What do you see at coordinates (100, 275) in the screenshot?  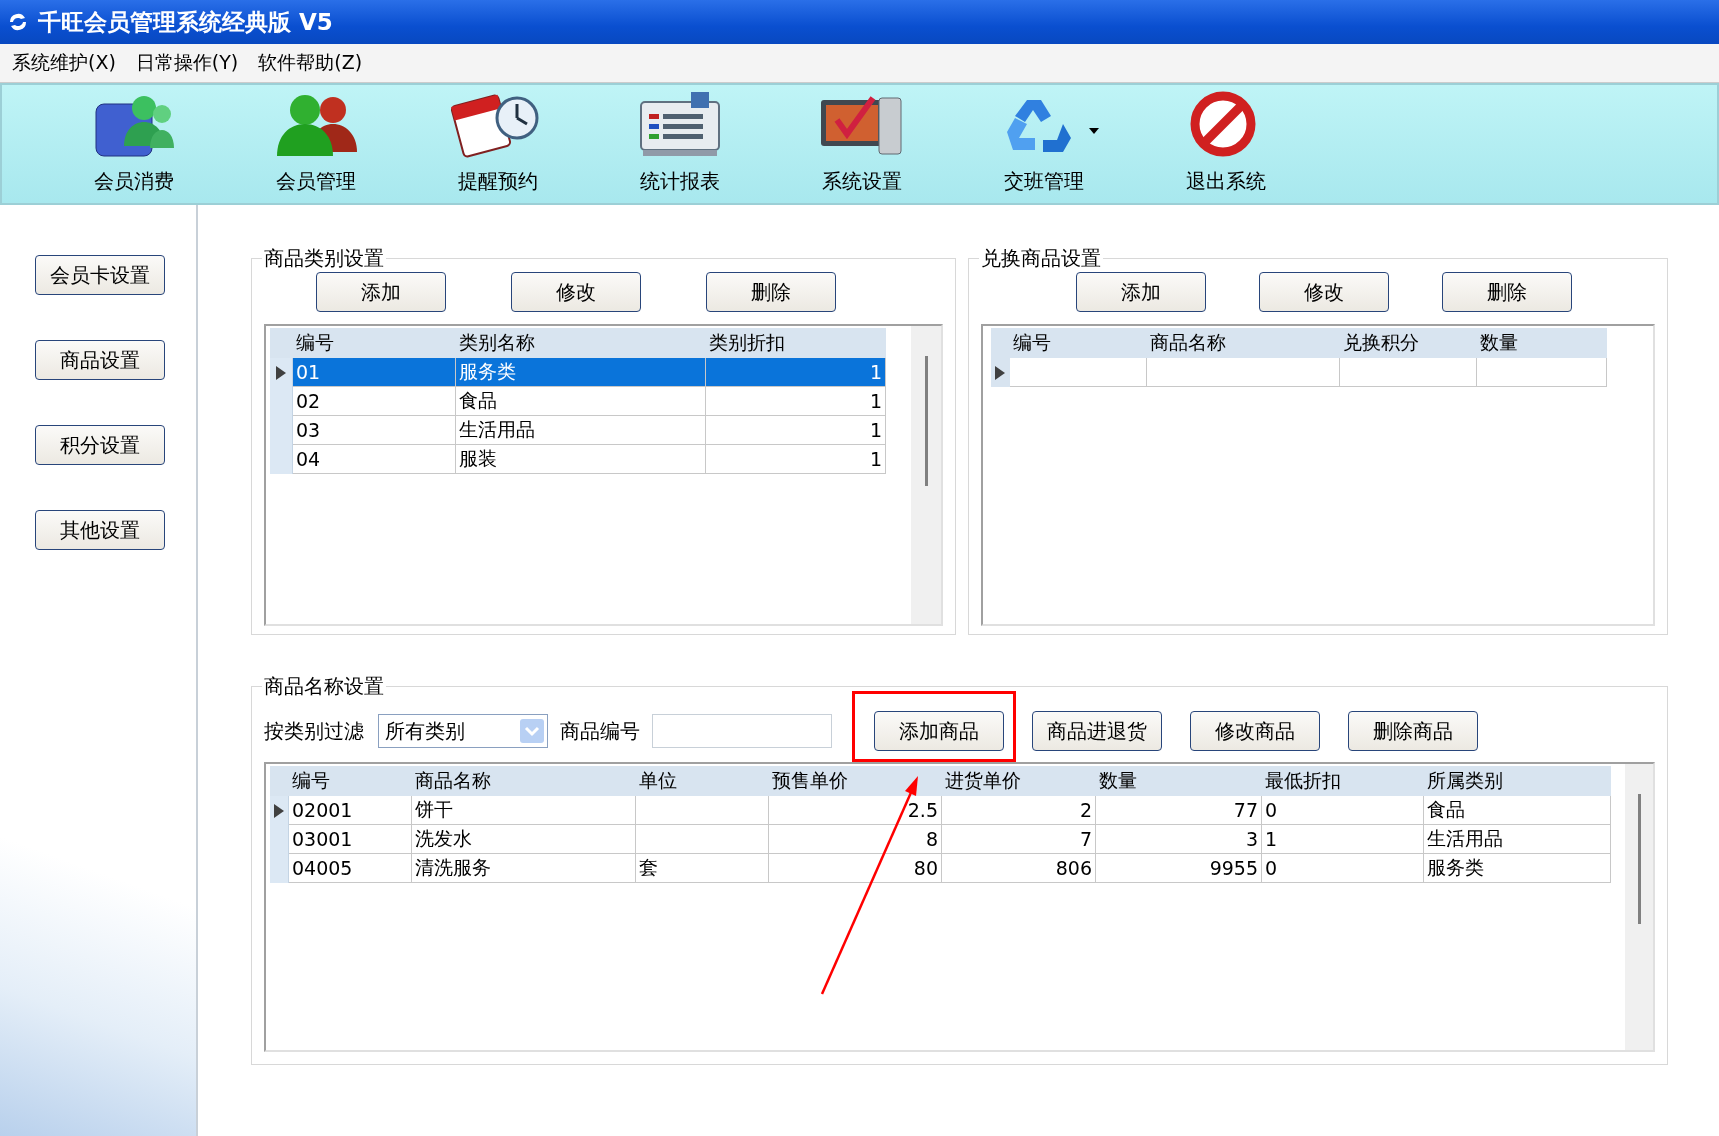 I see `sidebar-button: 会员卡设置` at bounding box center [100, 275].